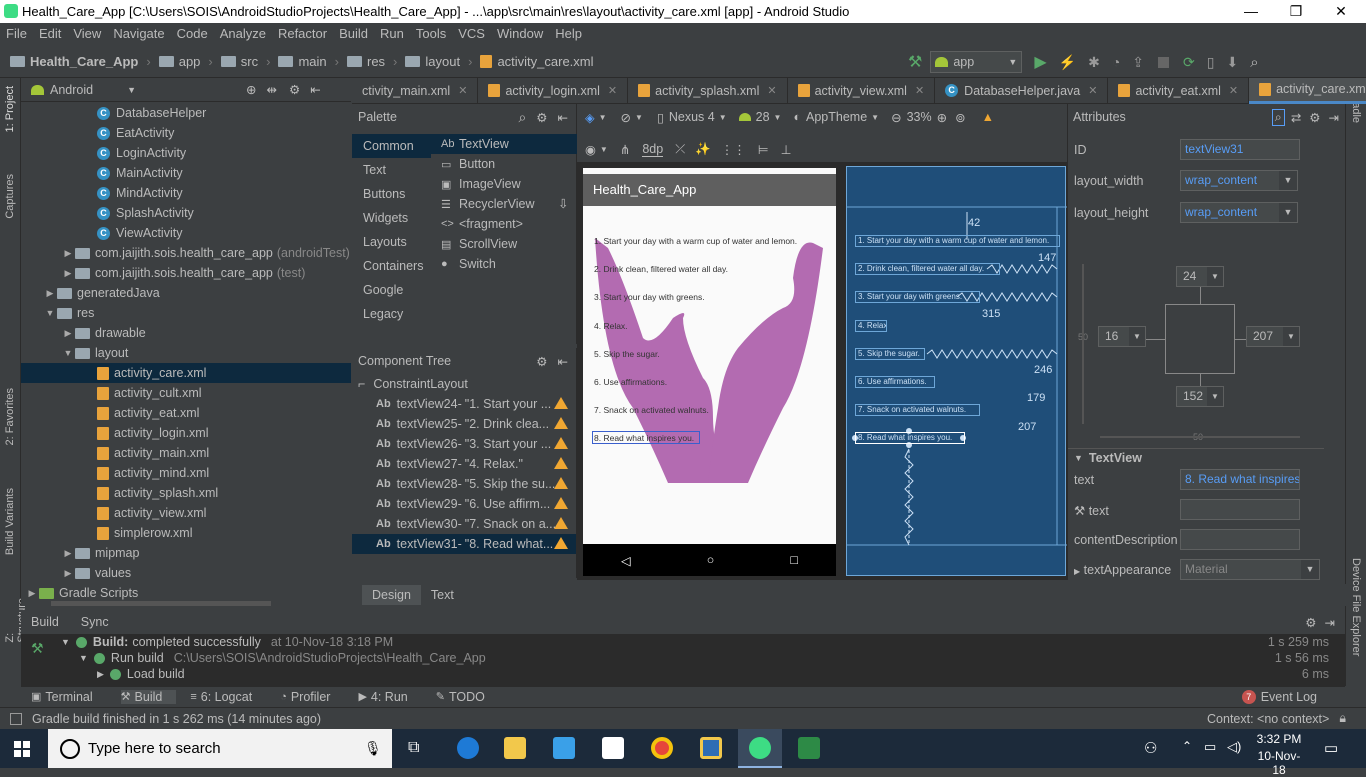  What do you see at coordinates (564, 748) in the screenshot?
I see `store-icon` at bounding box center [564, 748].